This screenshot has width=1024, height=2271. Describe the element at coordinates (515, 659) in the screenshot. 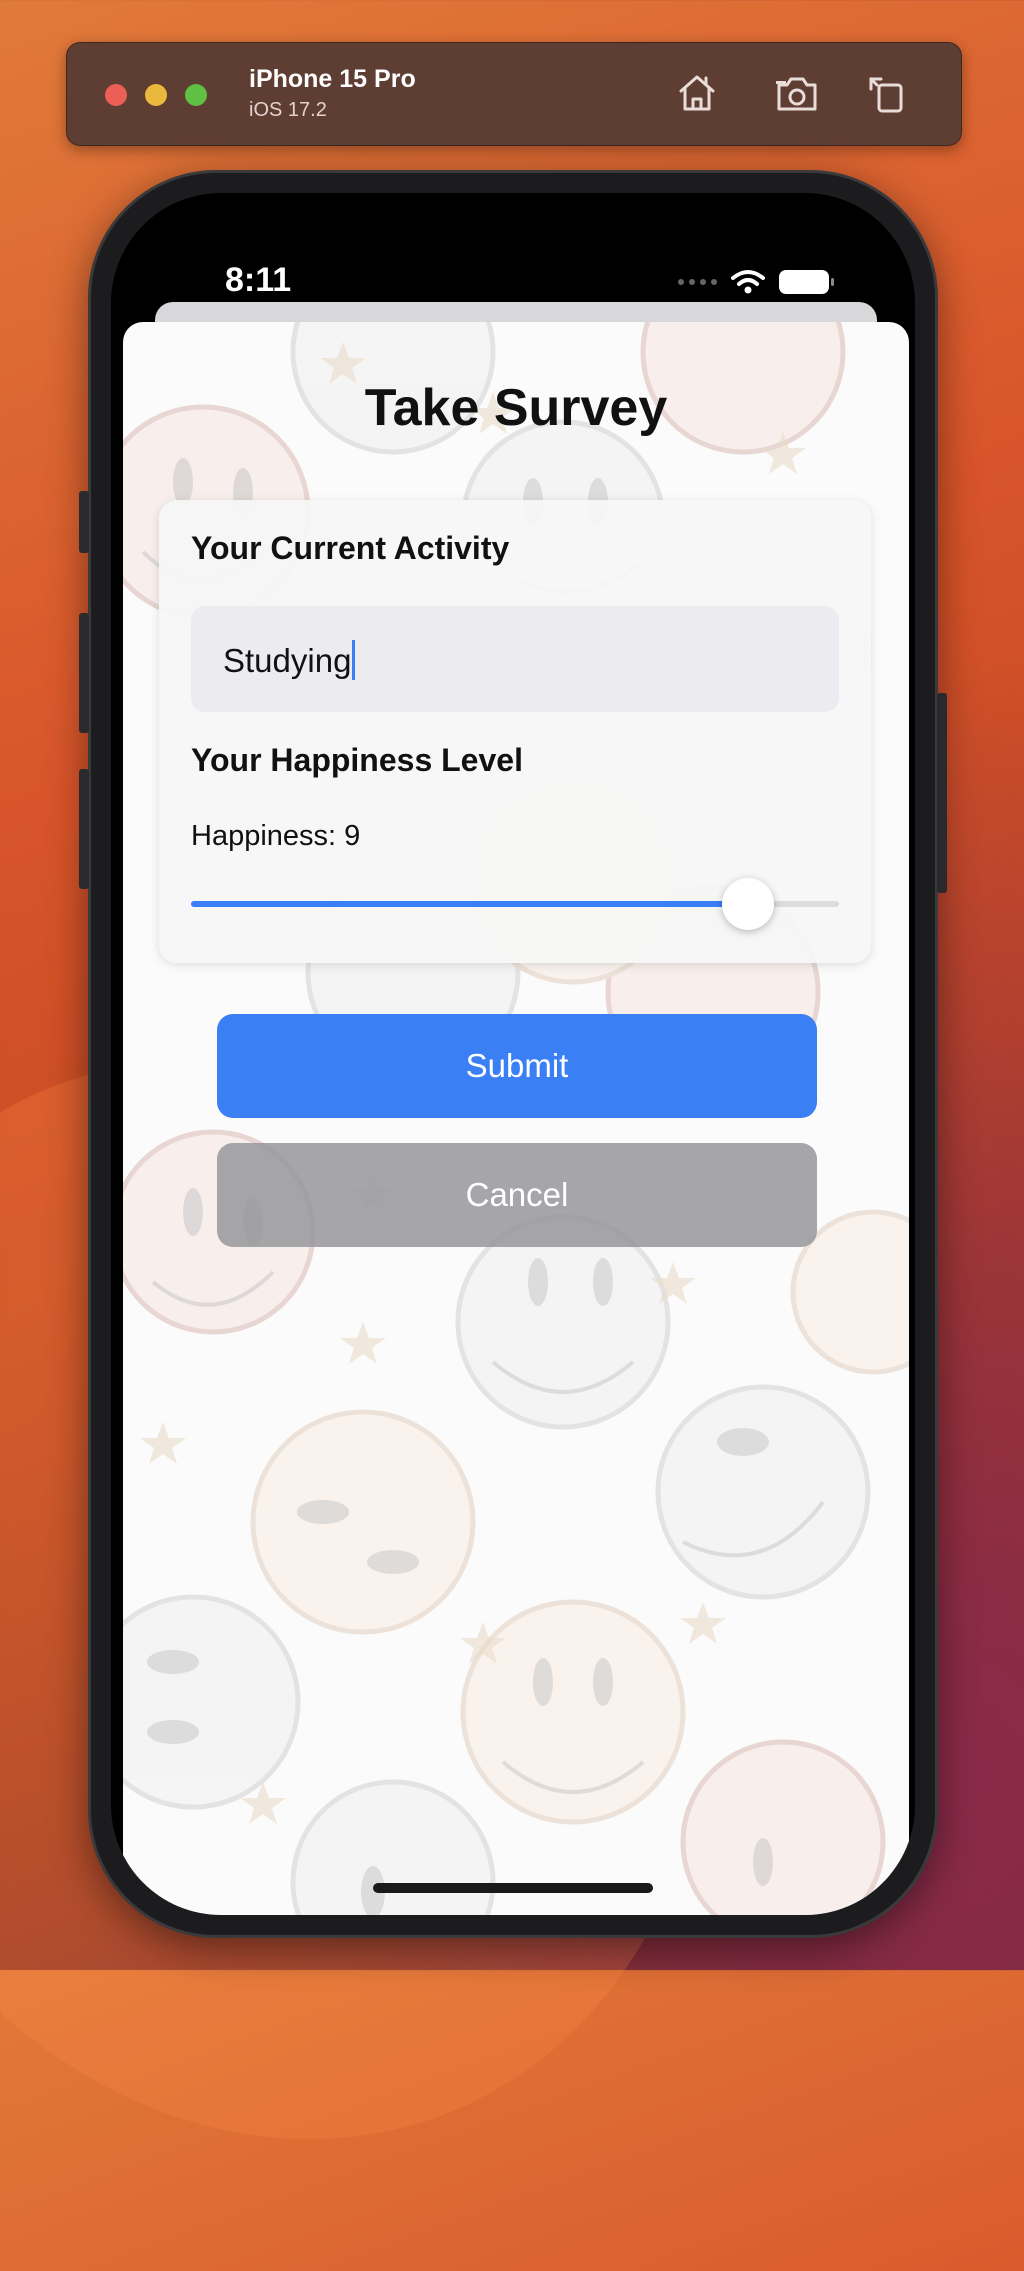

I see `activity-input: Studying` at that location.